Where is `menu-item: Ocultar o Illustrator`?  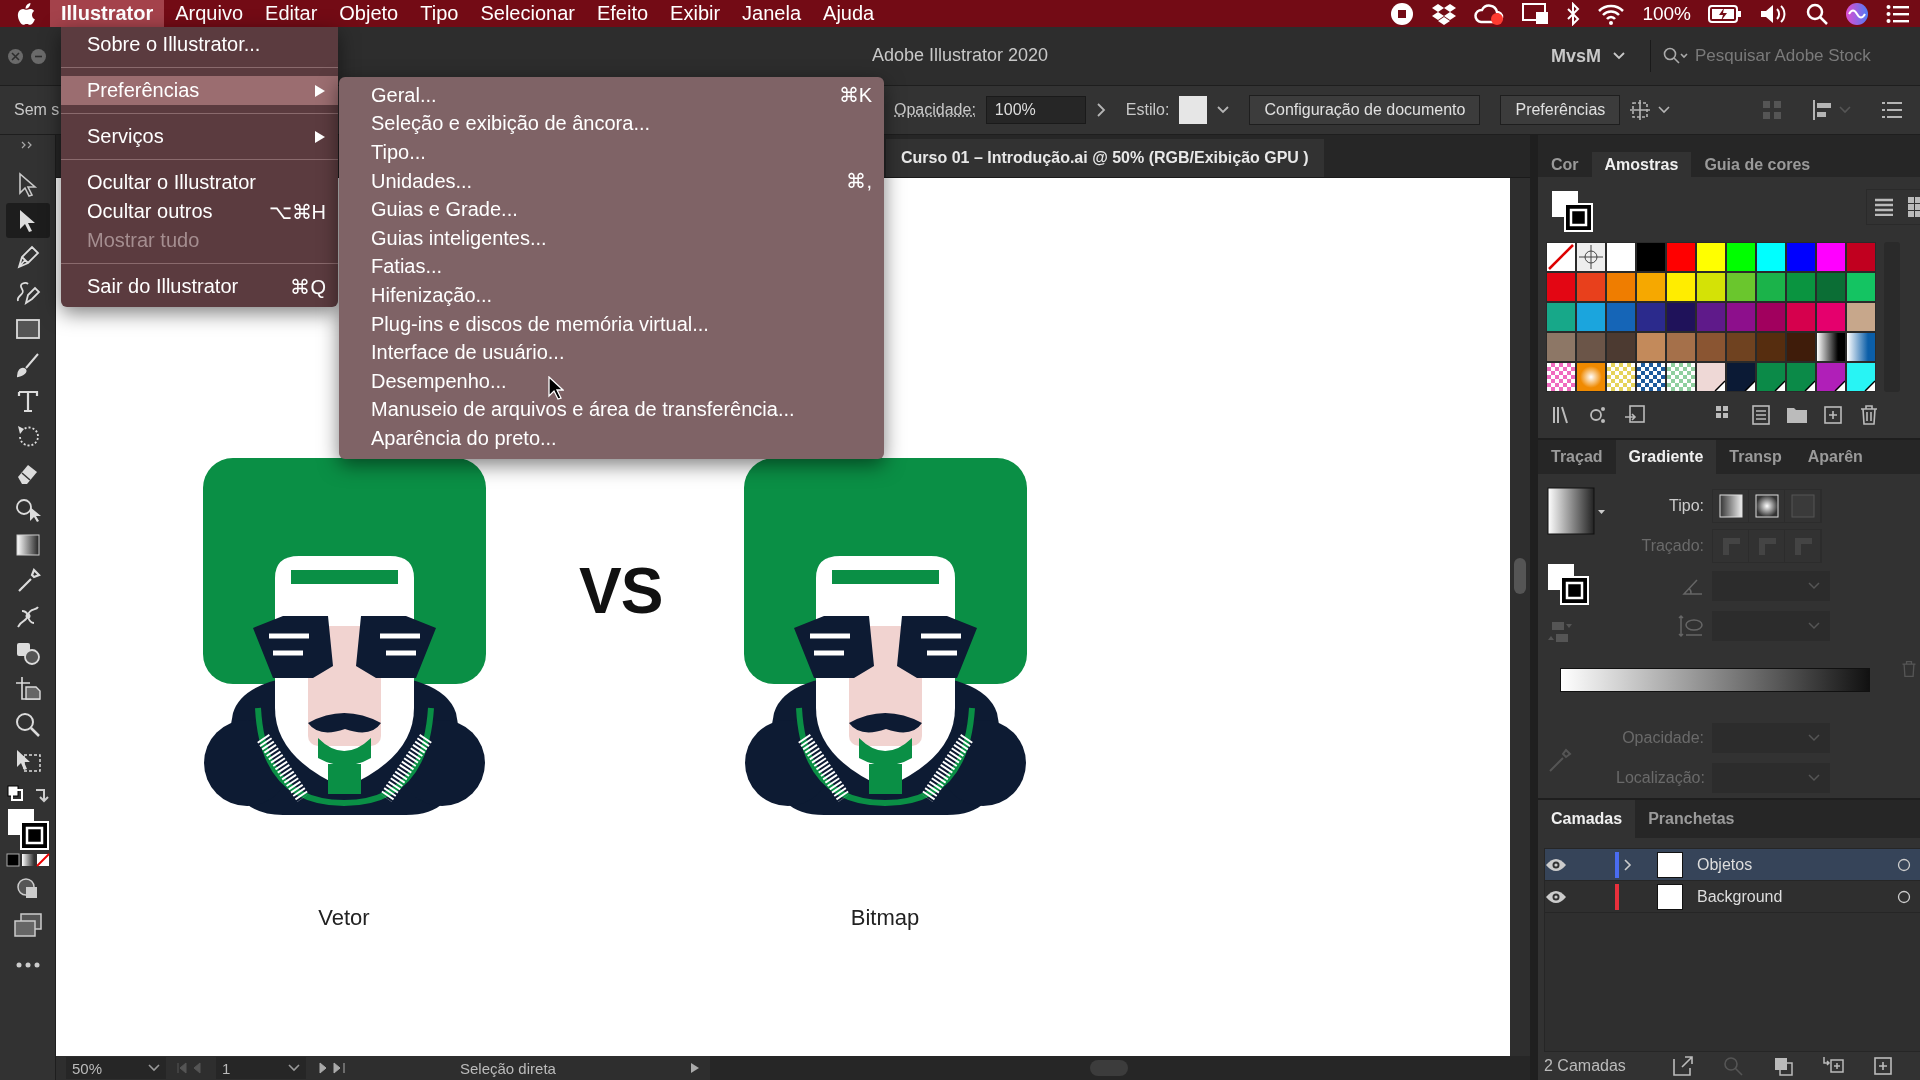
menu-item: Ocultar o Illustrator is located at coordinates (199, 182).